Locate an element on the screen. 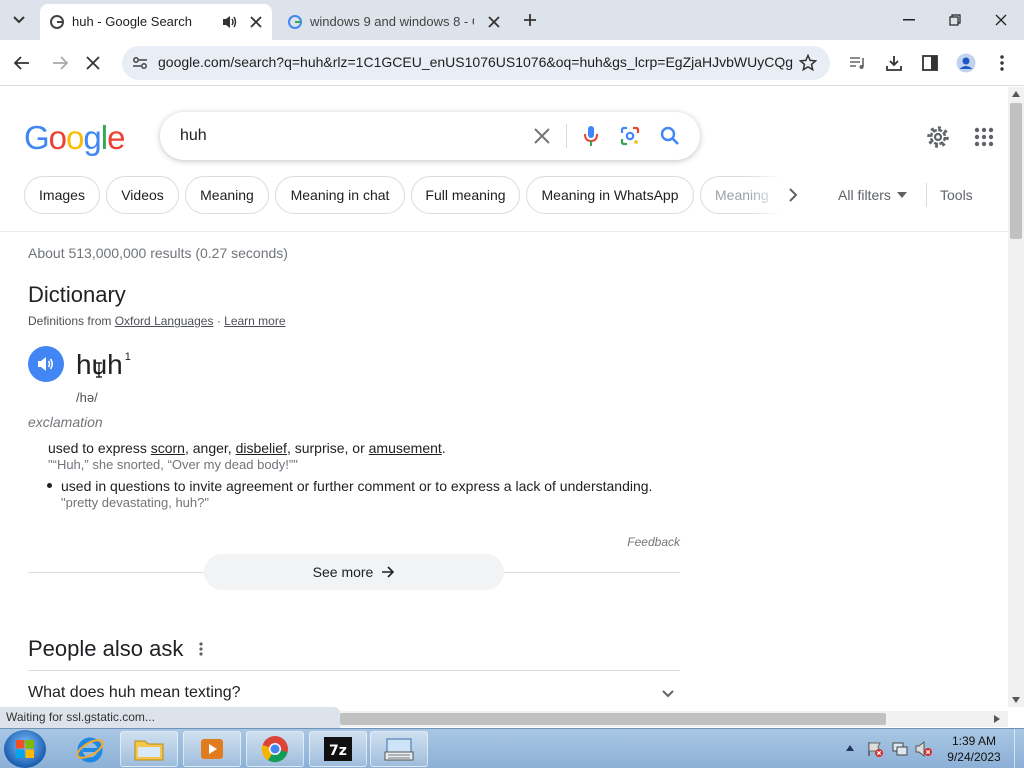 This screenshot has height=769, width=1024. result-stats: About 513,000,000 results (0.27 seconds) is located at coordinates (158, 253).